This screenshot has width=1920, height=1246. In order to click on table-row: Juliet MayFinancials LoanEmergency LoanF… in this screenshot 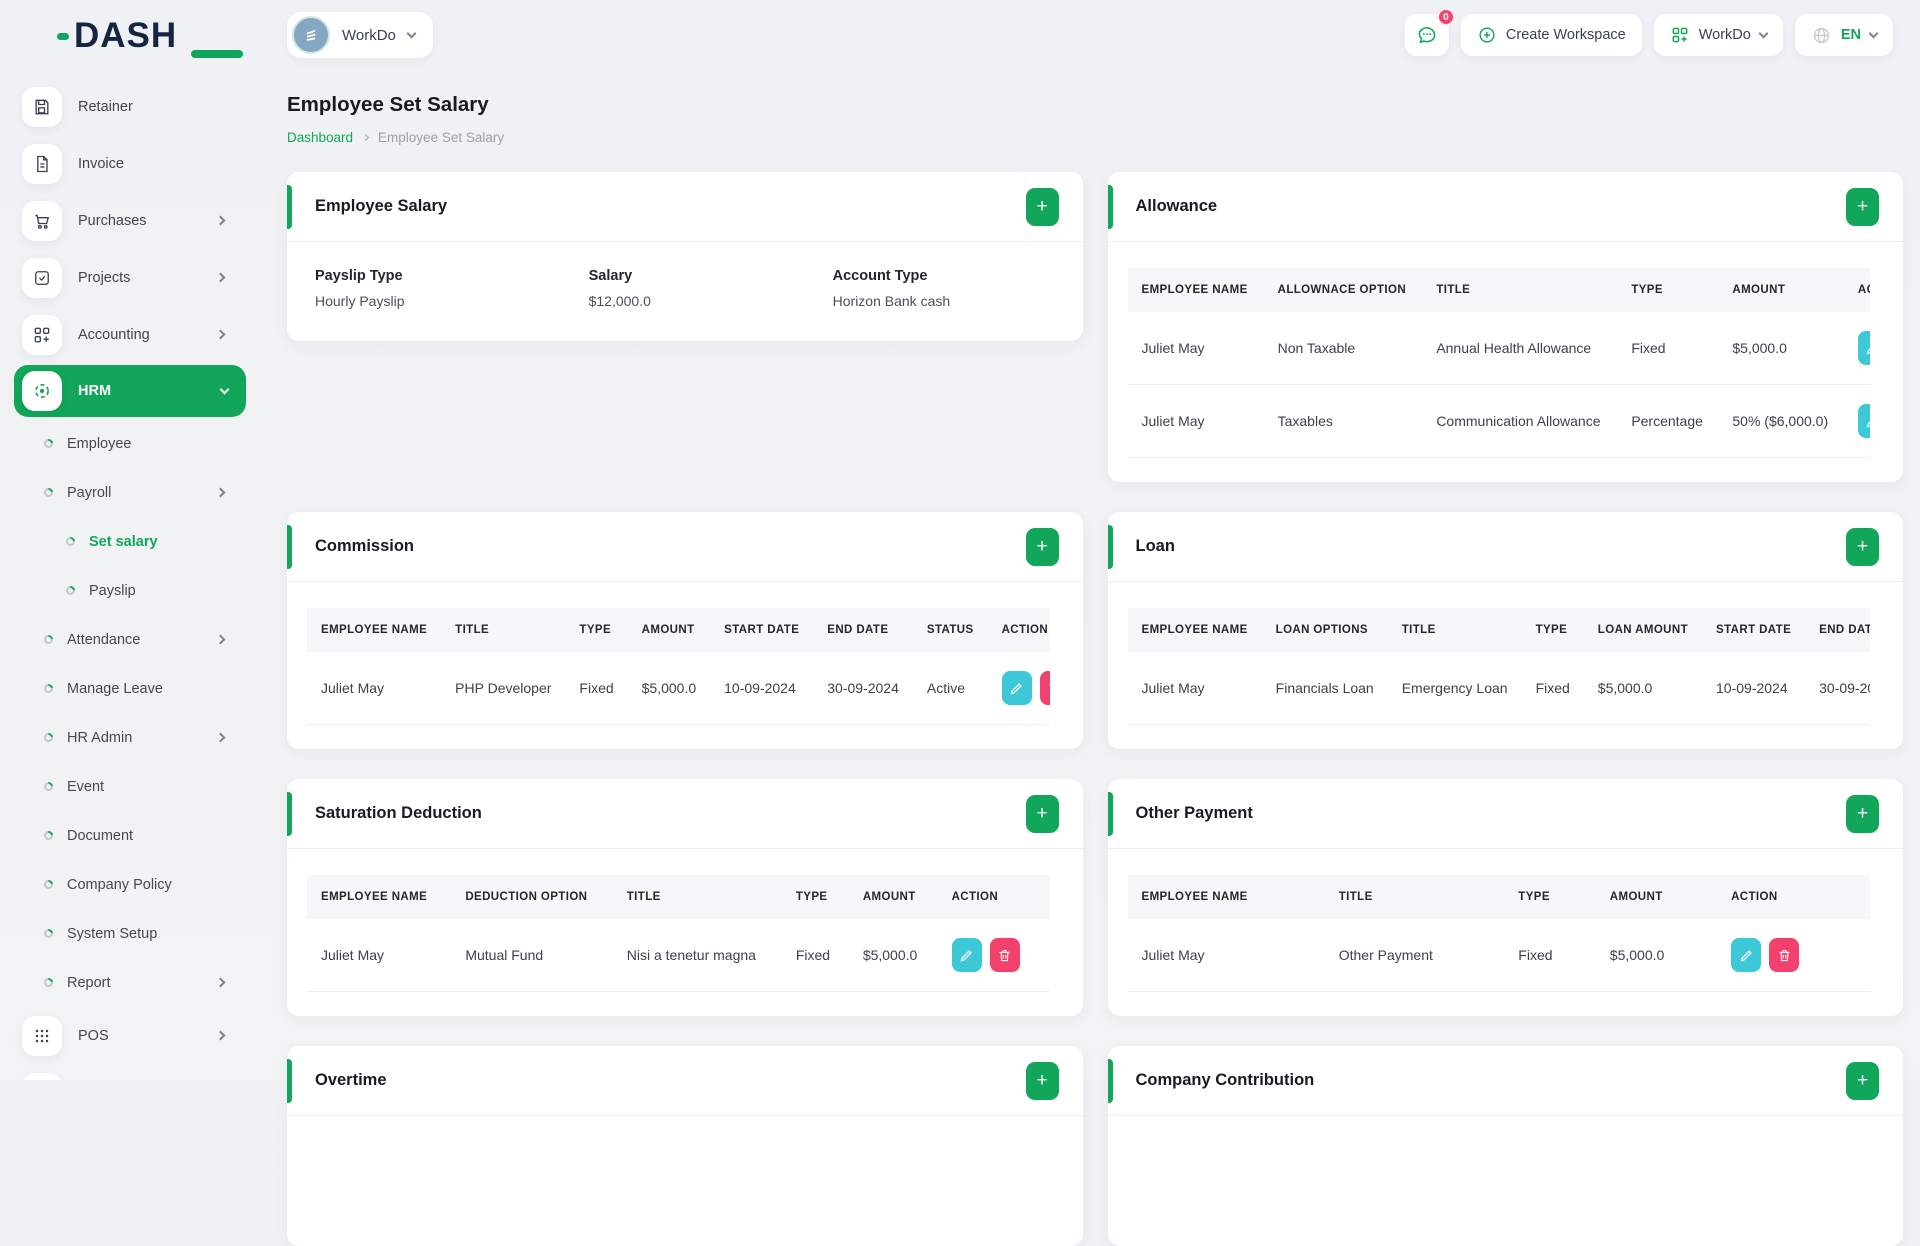, I will do `click(1499, 688)`.